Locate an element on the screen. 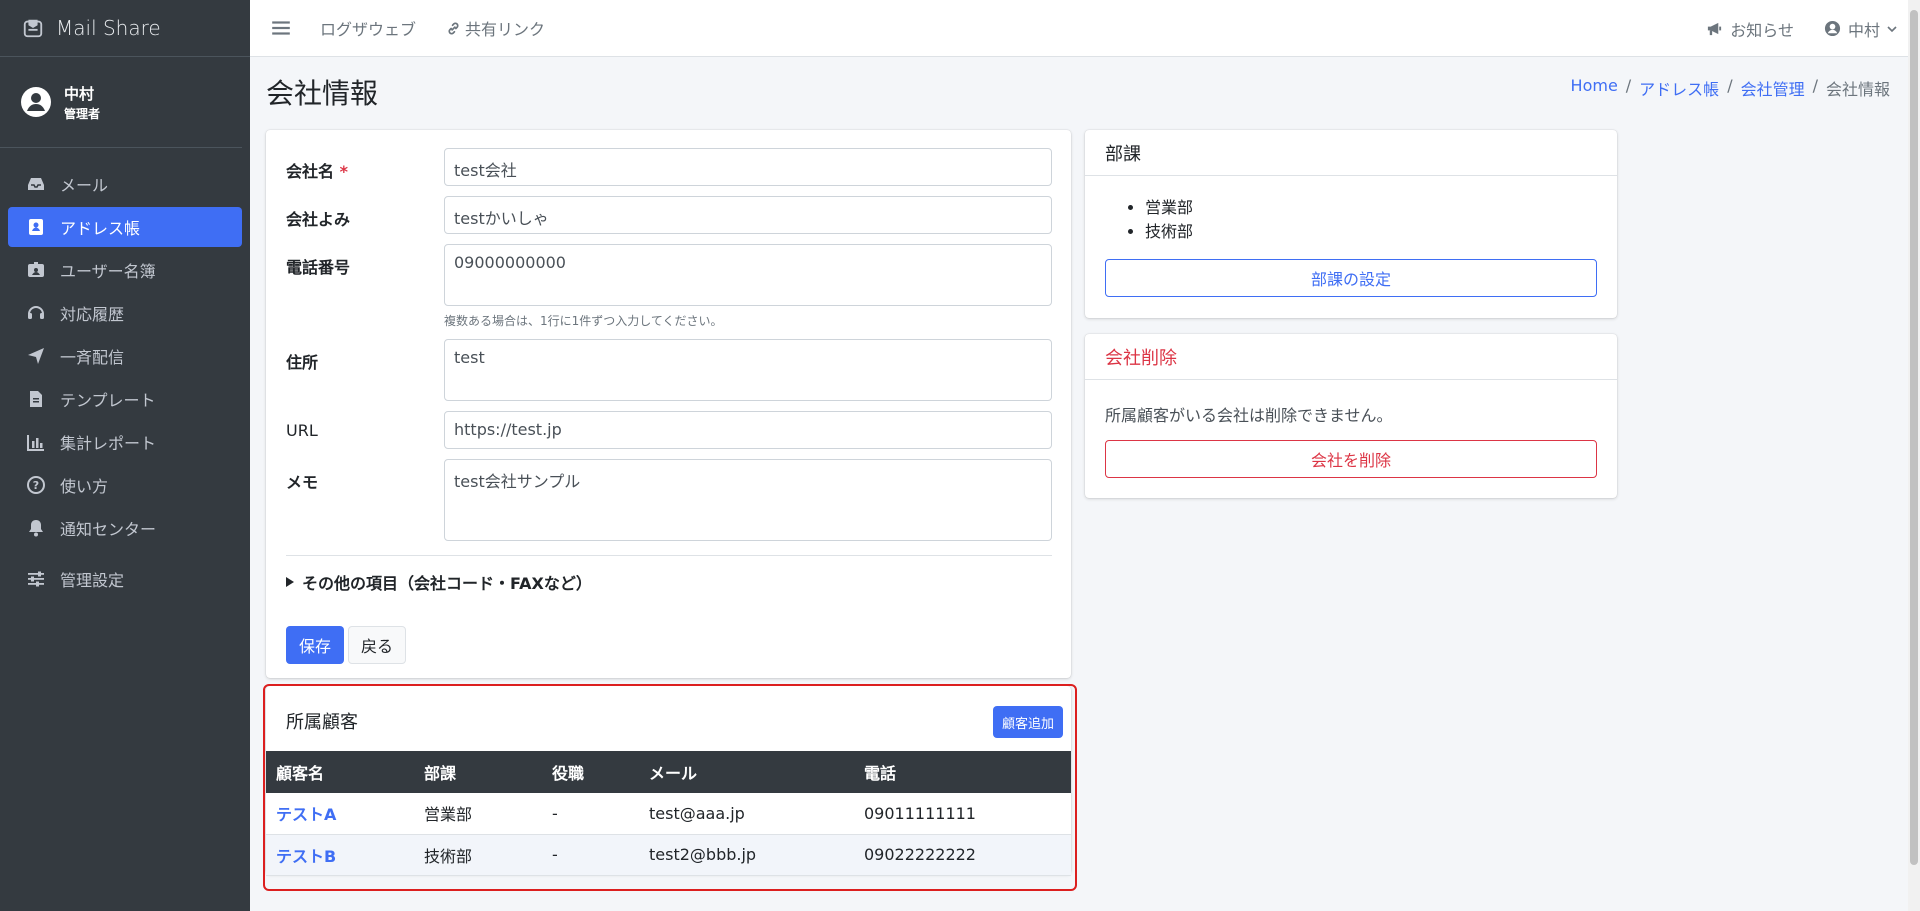  company-name-label: 会社名 * is located at coordinates (317, 170).